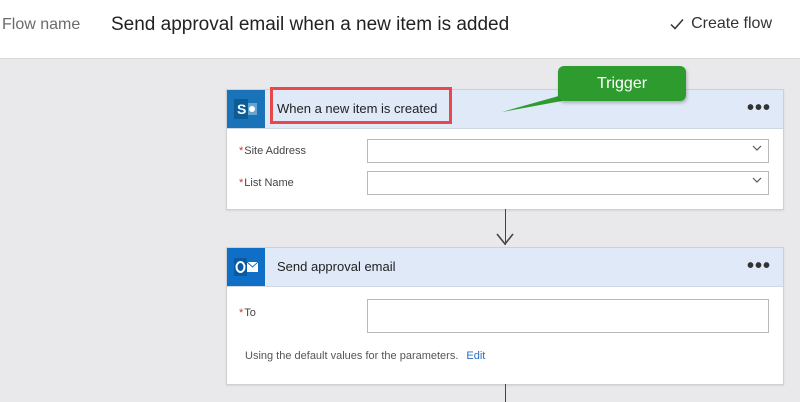  I want to click on create-flow-label: Create flow, so click(731, 23).